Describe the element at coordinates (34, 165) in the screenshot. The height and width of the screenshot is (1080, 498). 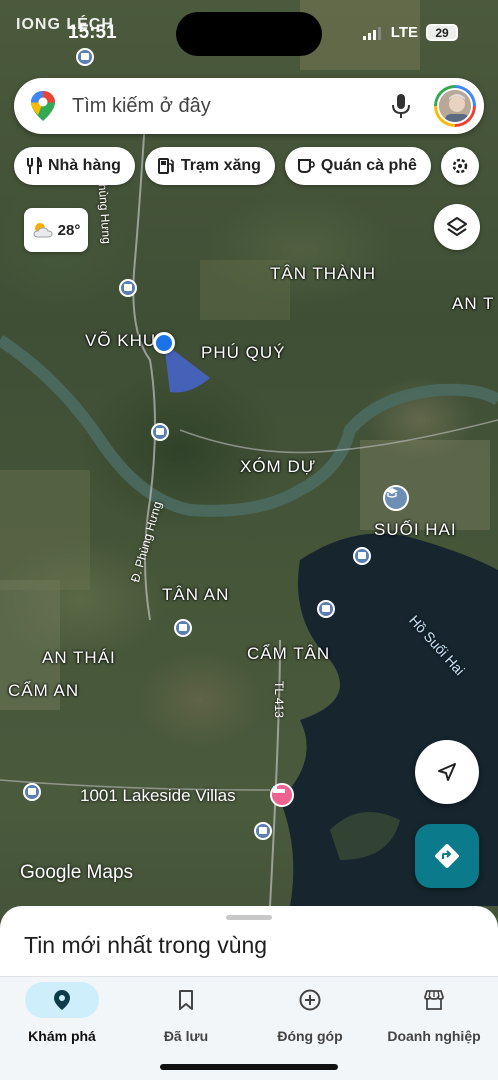
I see `restaurant-icon` at that location.